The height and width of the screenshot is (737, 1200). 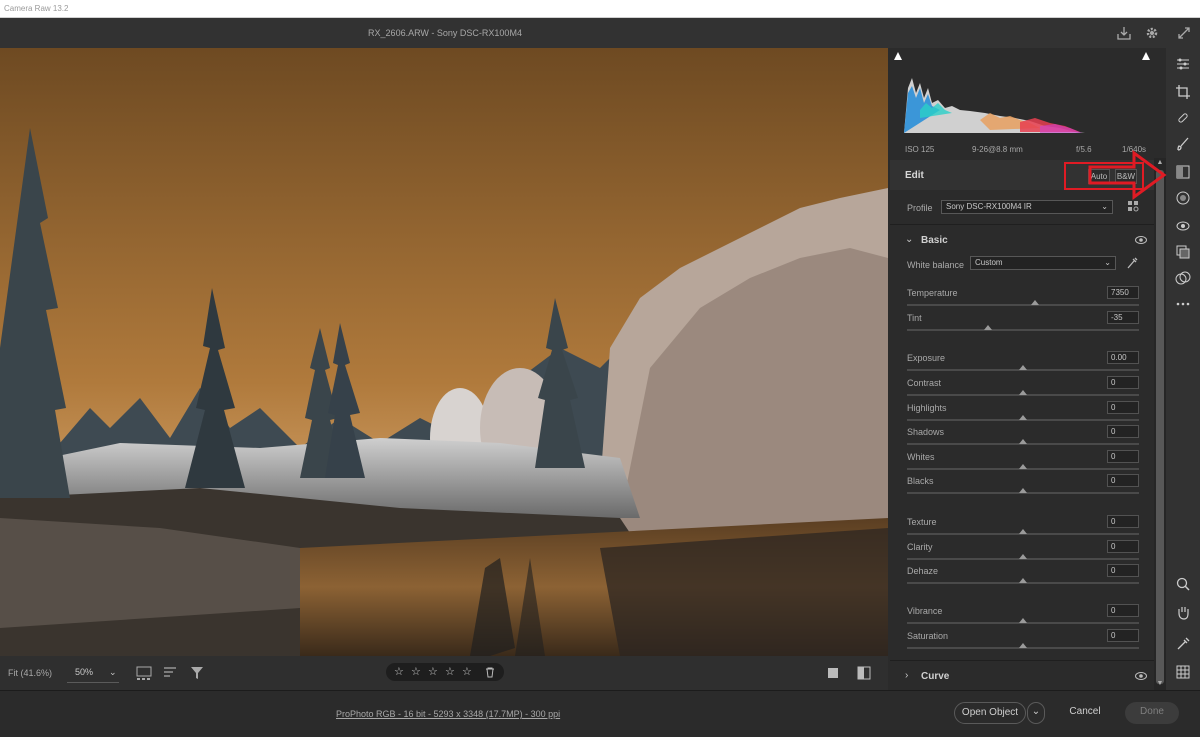 What do you see at coordinates (927, 408) in the screenshot?
I see `slider-label: Highlights` at bounding box center [927, 408].